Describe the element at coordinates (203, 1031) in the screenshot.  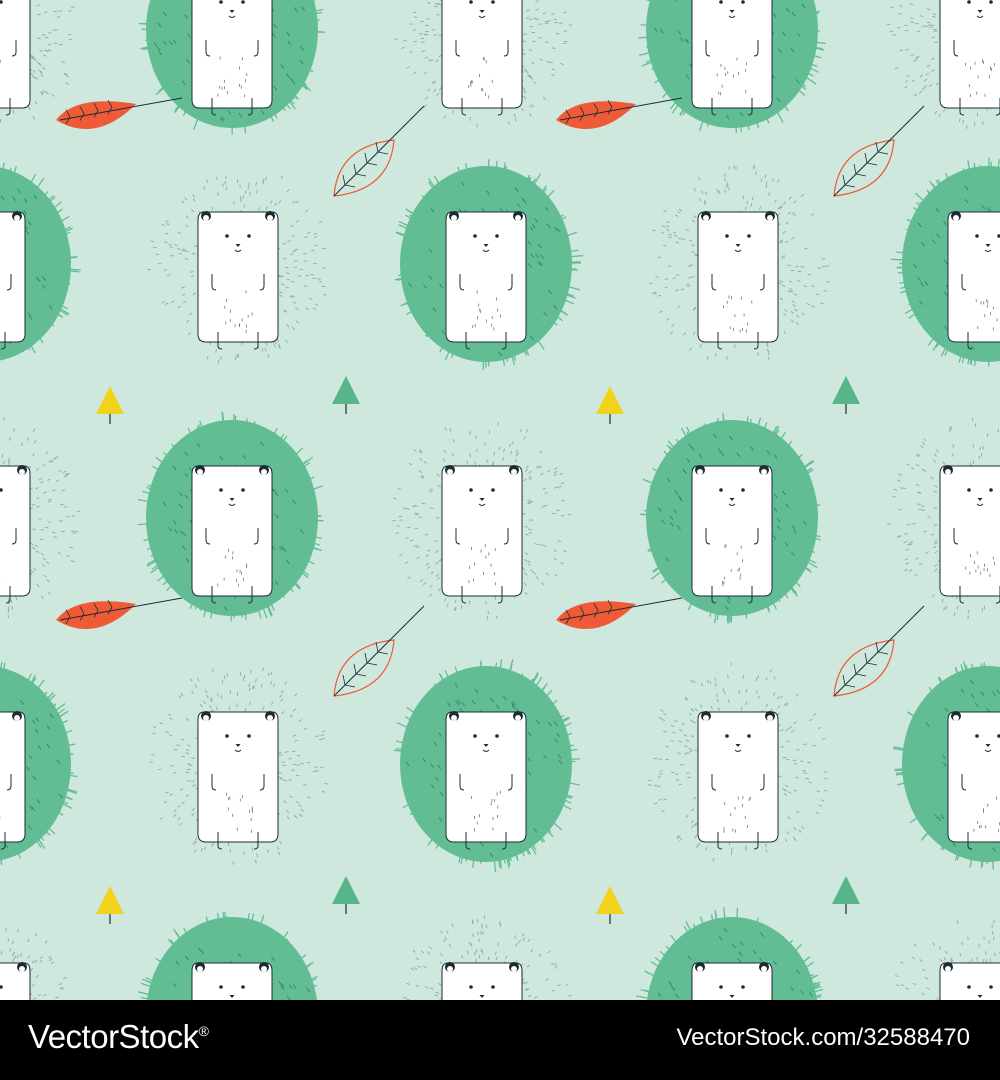
I see `registered-mark: ®` at that location.